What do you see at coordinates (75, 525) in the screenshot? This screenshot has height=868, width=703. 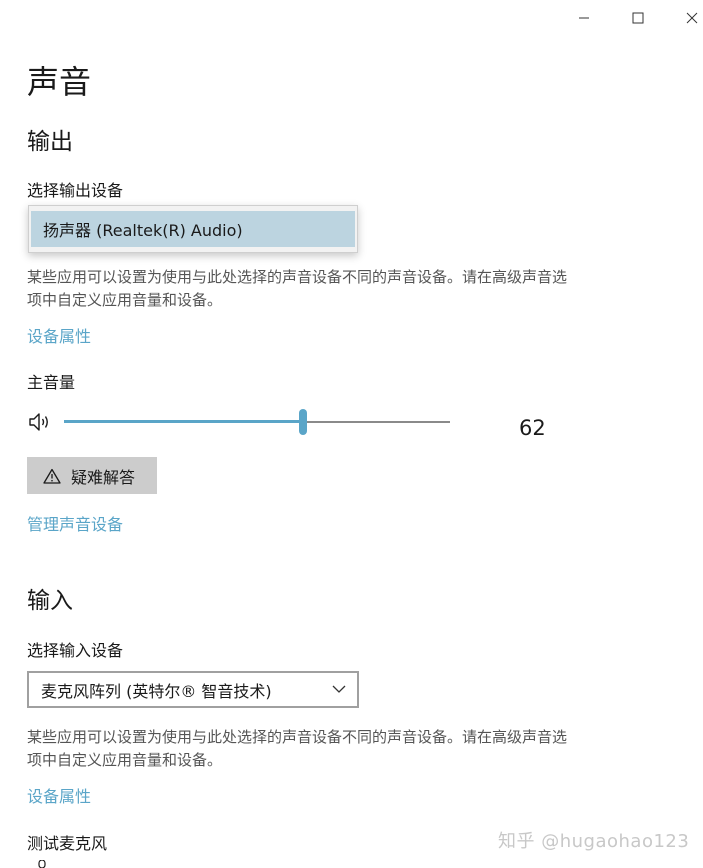 I see `manage-sound-devices-link: 管理声音设备` at bounding box center [75, 525].